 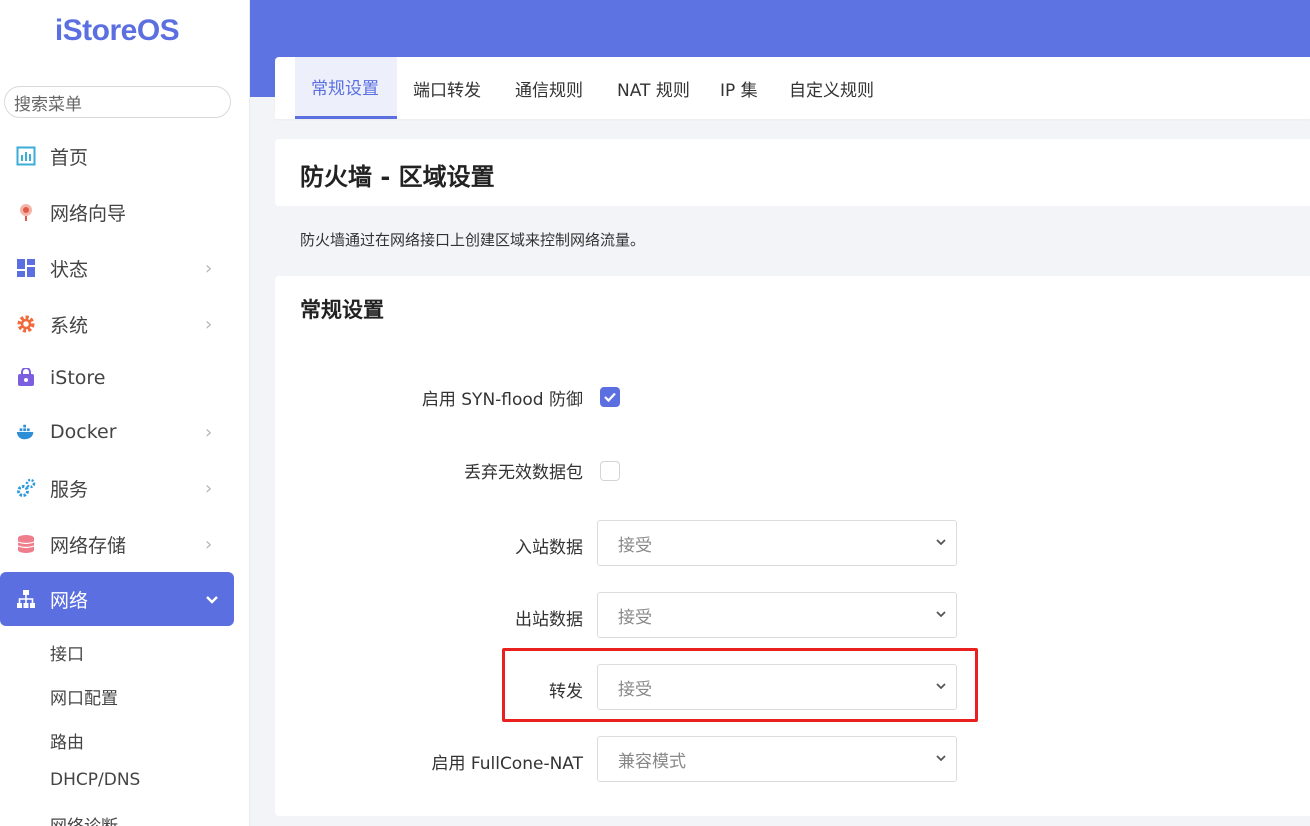 What do you see at coordinates (69, 157) in the screenshot?
I see `sidebar-item-label: 首页` at bounding box center [69, 157].